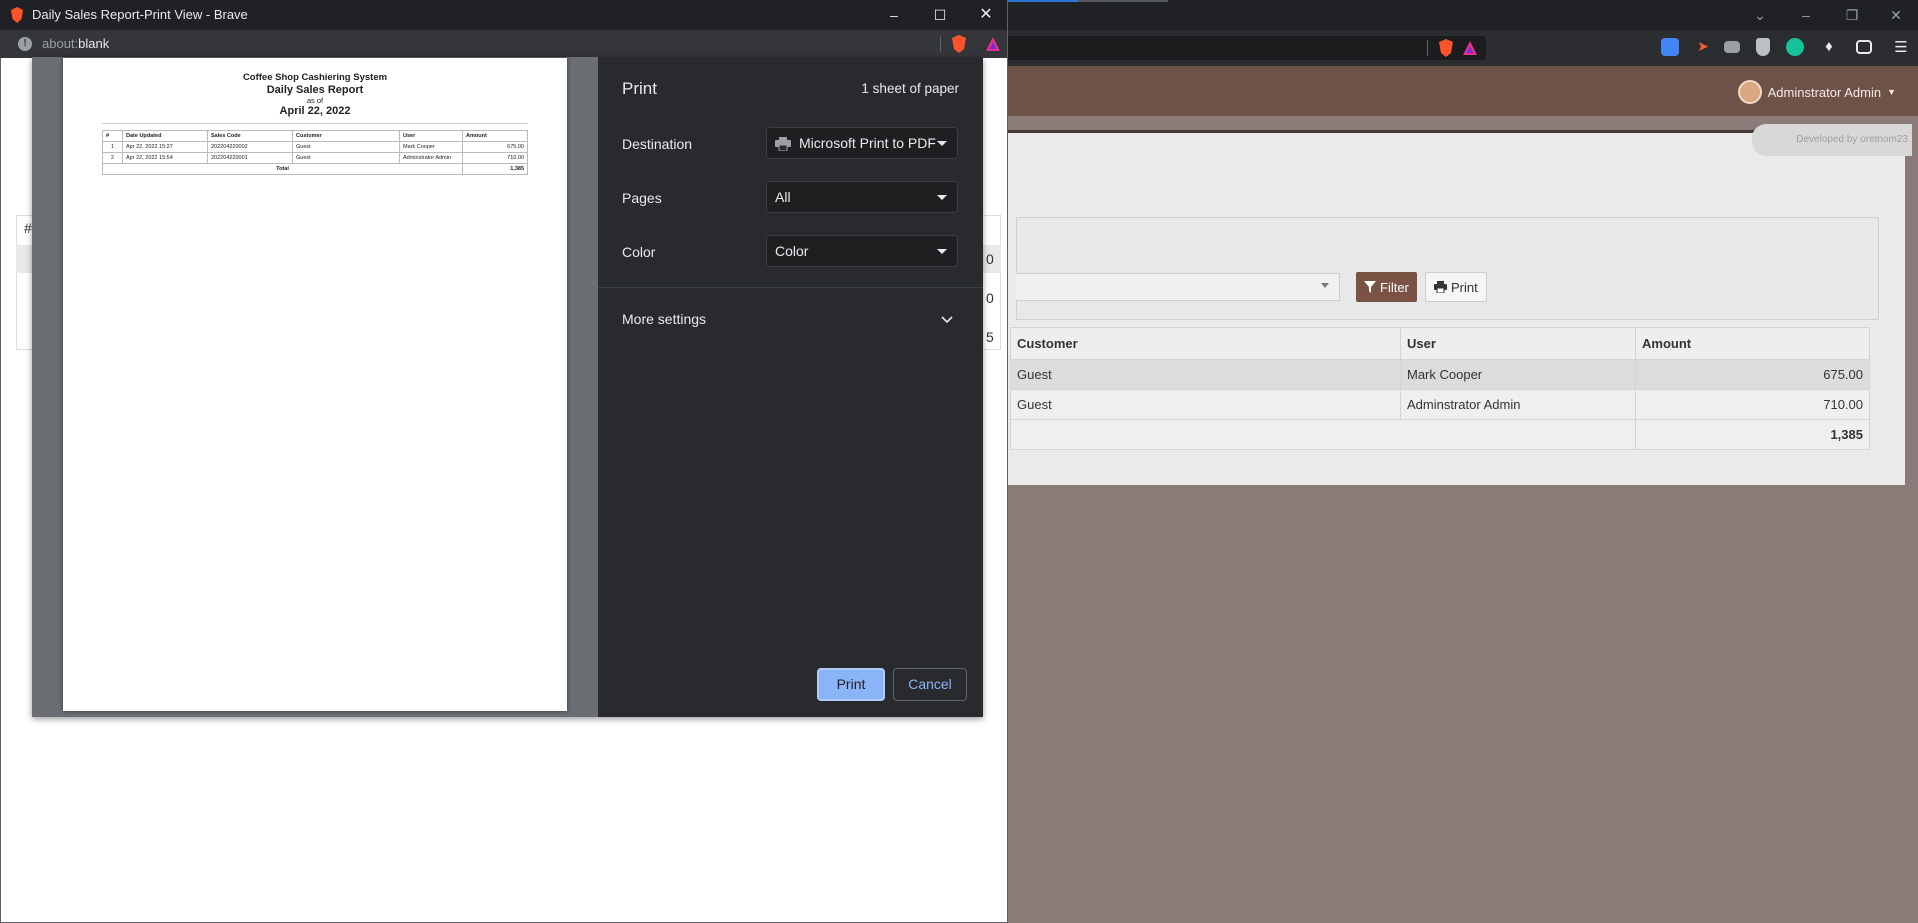 This screenshot has width=1918, height=923. What do you see at coordinates (495, 147) in the screenshot?
I see `report-cell: 675.00` at bounding box center [495, 147].